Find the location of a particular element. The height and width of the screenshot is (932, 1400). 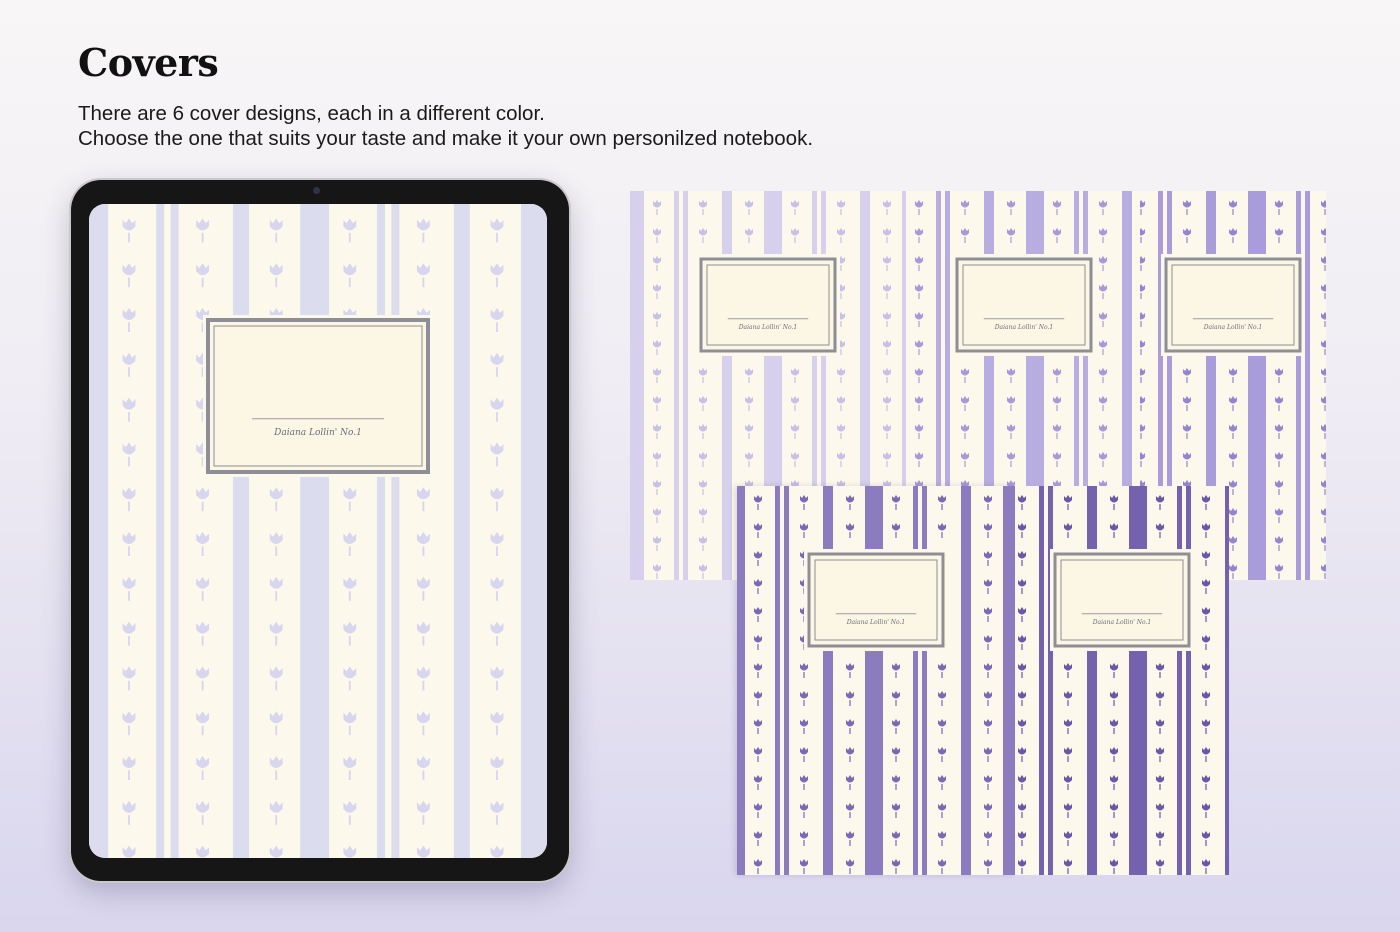

cover-design-deep-violet: Daiana Lollin' No.1 is located at coordinates (1122, 680).